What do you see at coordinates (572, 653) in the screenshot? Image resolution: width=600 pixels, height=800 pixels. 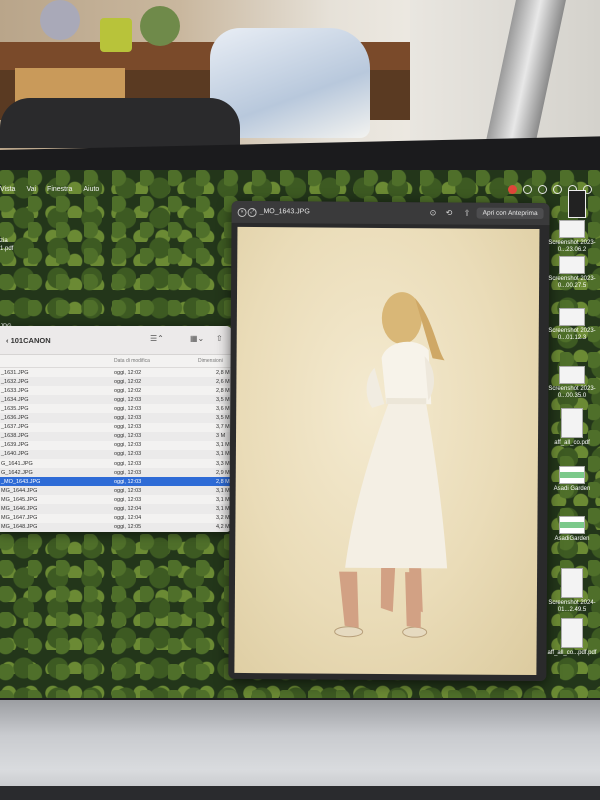 I see `desktop-icon-label: aff_all_co...pdf.pdf` at bounding box center [572, 653].